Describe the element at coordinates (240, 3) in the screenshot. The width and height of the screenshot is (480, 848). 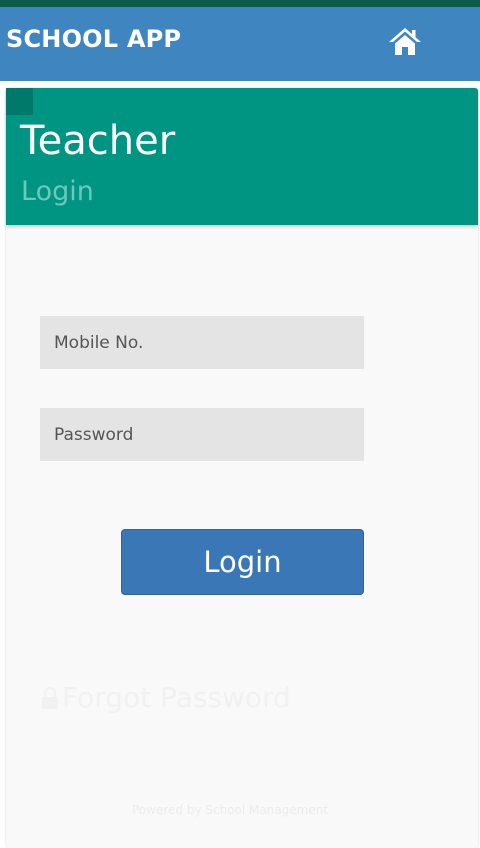
I see `status-bar` at that location.